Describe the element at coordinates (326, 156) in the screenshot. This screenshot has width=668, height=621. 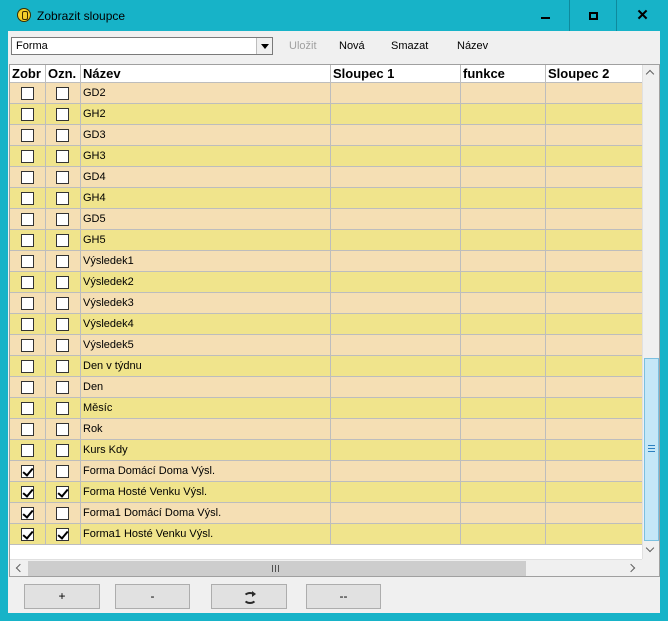
I see `table-row: GH3` at that location.